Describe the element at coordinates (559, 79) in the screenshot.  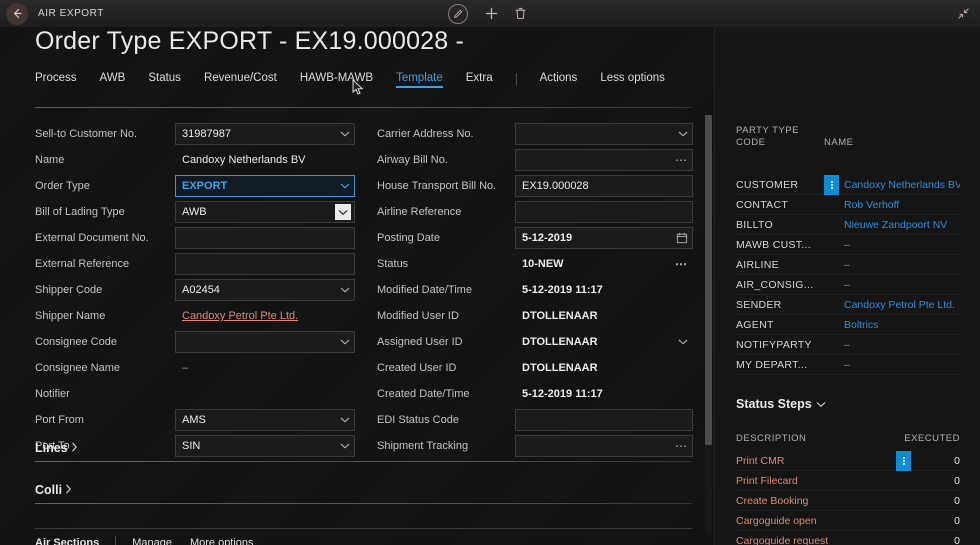
I see `actions-menu: Actions` at that location.